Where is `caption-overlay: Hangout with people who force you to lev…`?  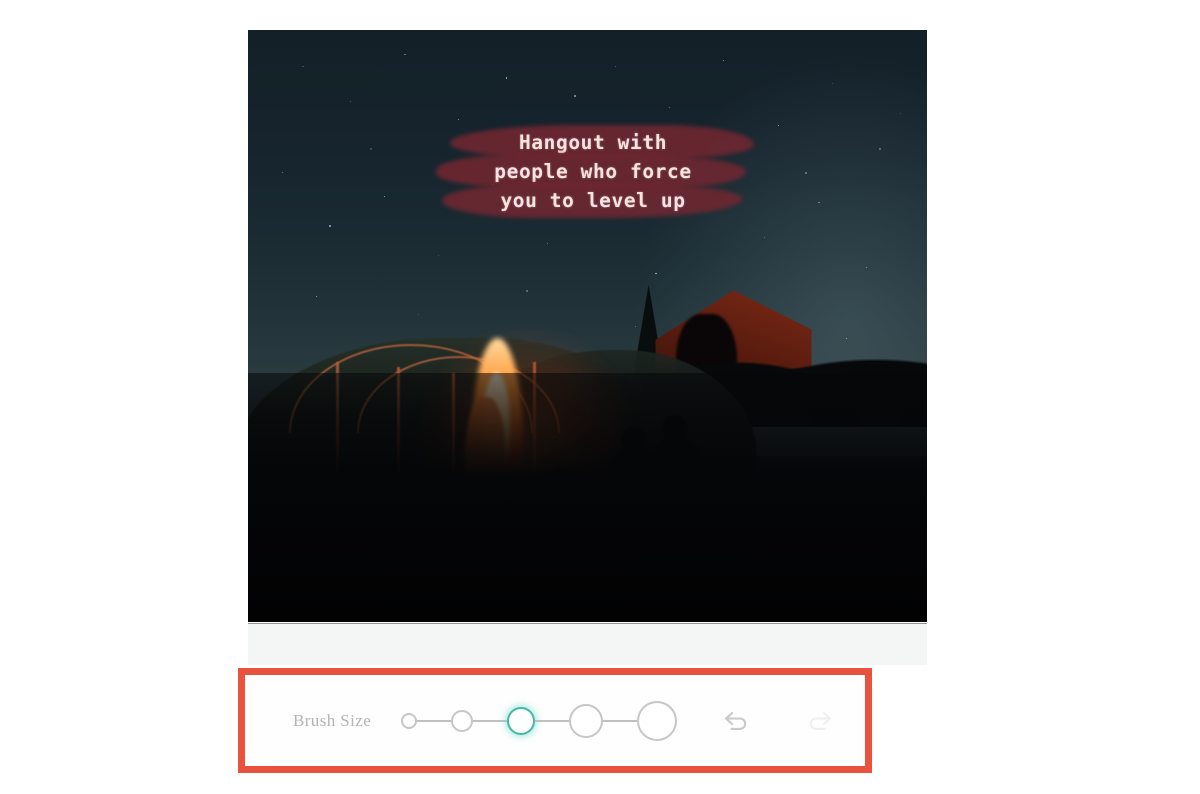 caption-overlay: Hangout with people who force you to lev… is located at coordinates (595, 171).